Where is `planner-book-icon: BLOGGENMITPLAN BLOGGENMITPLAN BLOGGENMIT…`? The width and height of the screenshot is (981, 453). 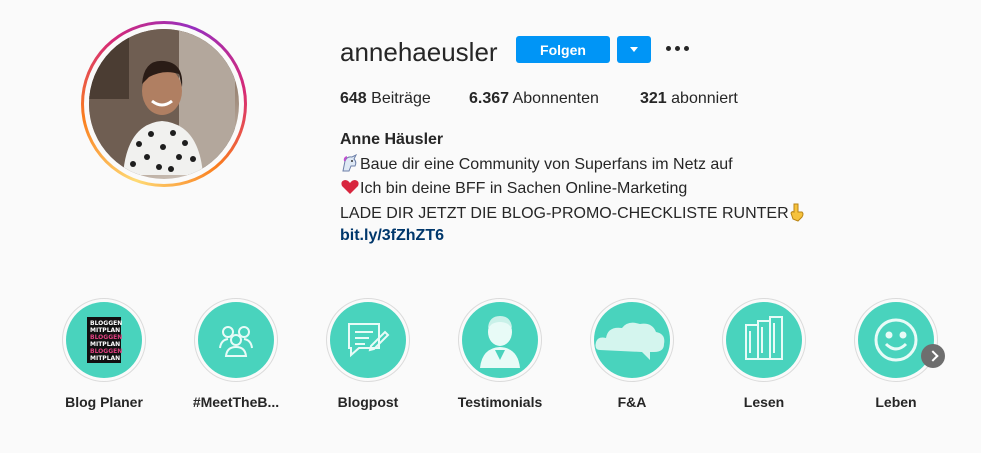 planner-book-icon: BLOGGENMITPLAN BLOGGENMITPLAN BLOGGENMIT… is located at coordinates (104, 340).